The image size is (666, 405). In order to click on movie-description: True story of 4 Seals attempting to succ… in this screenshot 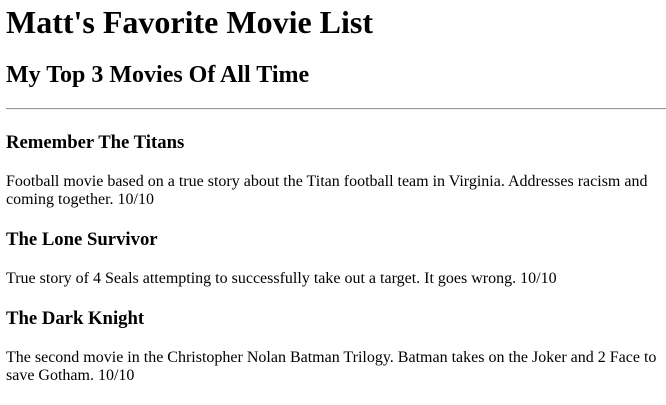, I will do `click(281, 278)`.